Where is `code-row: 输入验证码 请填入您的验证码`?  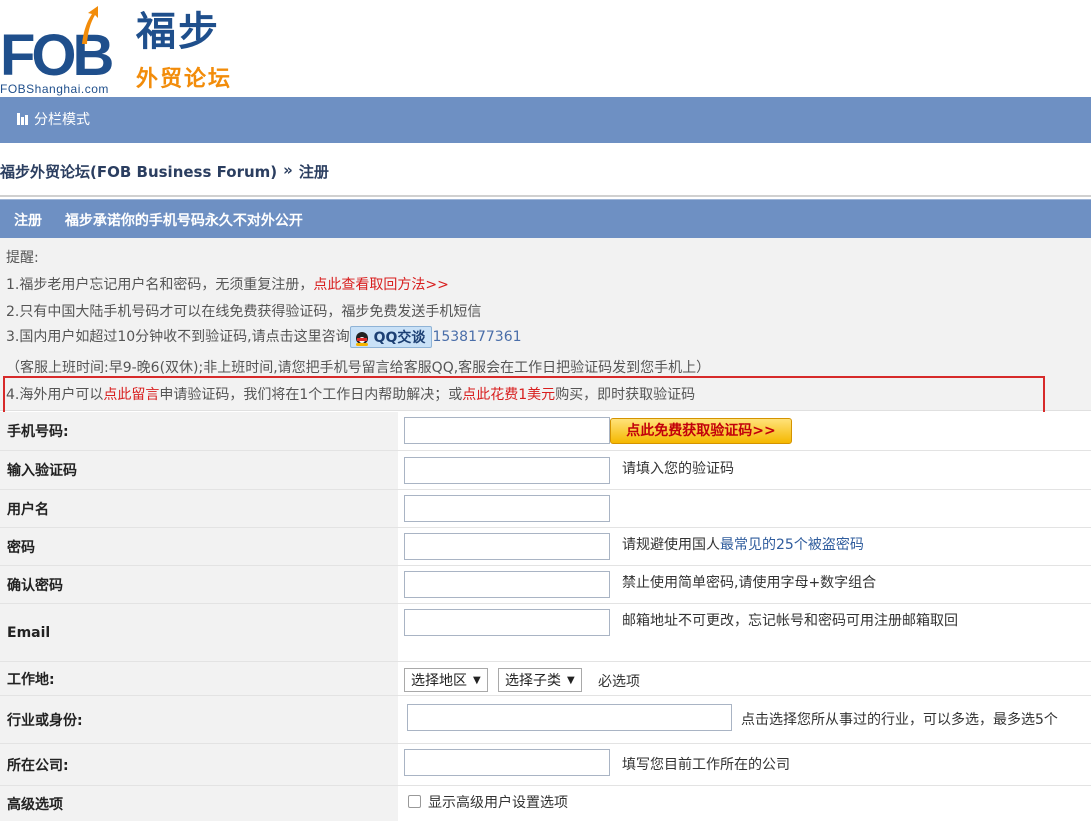 code-row: 输入验证码 请填入您的验证码 is located at coordinates (545, 470).